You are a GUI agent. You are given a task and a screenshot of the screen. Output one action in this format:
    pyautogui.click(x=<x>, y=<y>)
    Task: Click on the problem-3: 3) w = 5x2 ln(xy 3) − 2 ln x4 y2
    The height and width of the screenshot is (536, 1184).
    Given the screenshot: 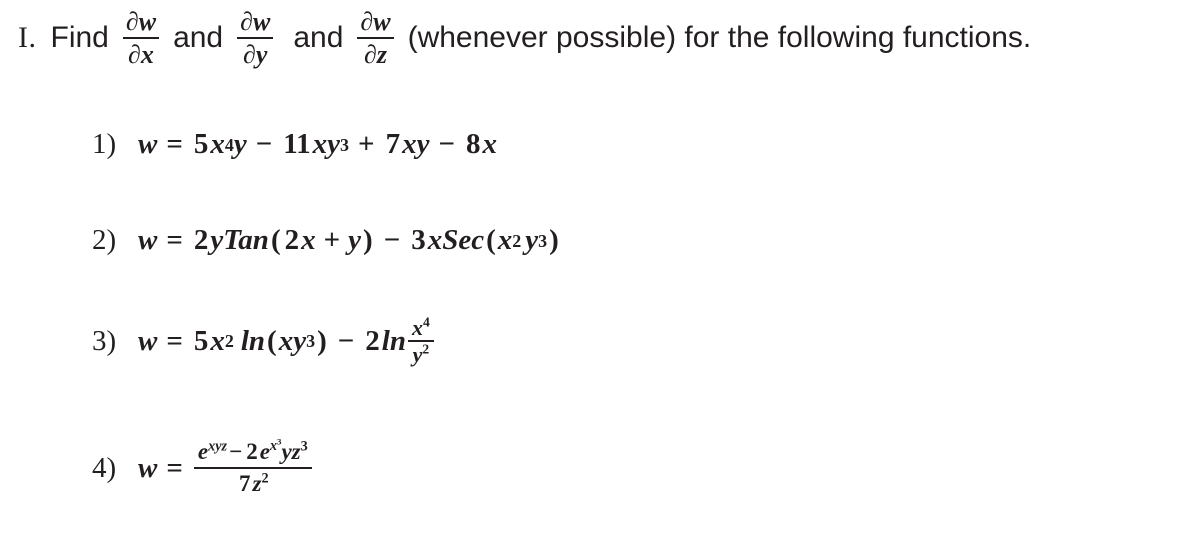 What is the action you would take?
    pyautogui.click(x=264, y=341)
    